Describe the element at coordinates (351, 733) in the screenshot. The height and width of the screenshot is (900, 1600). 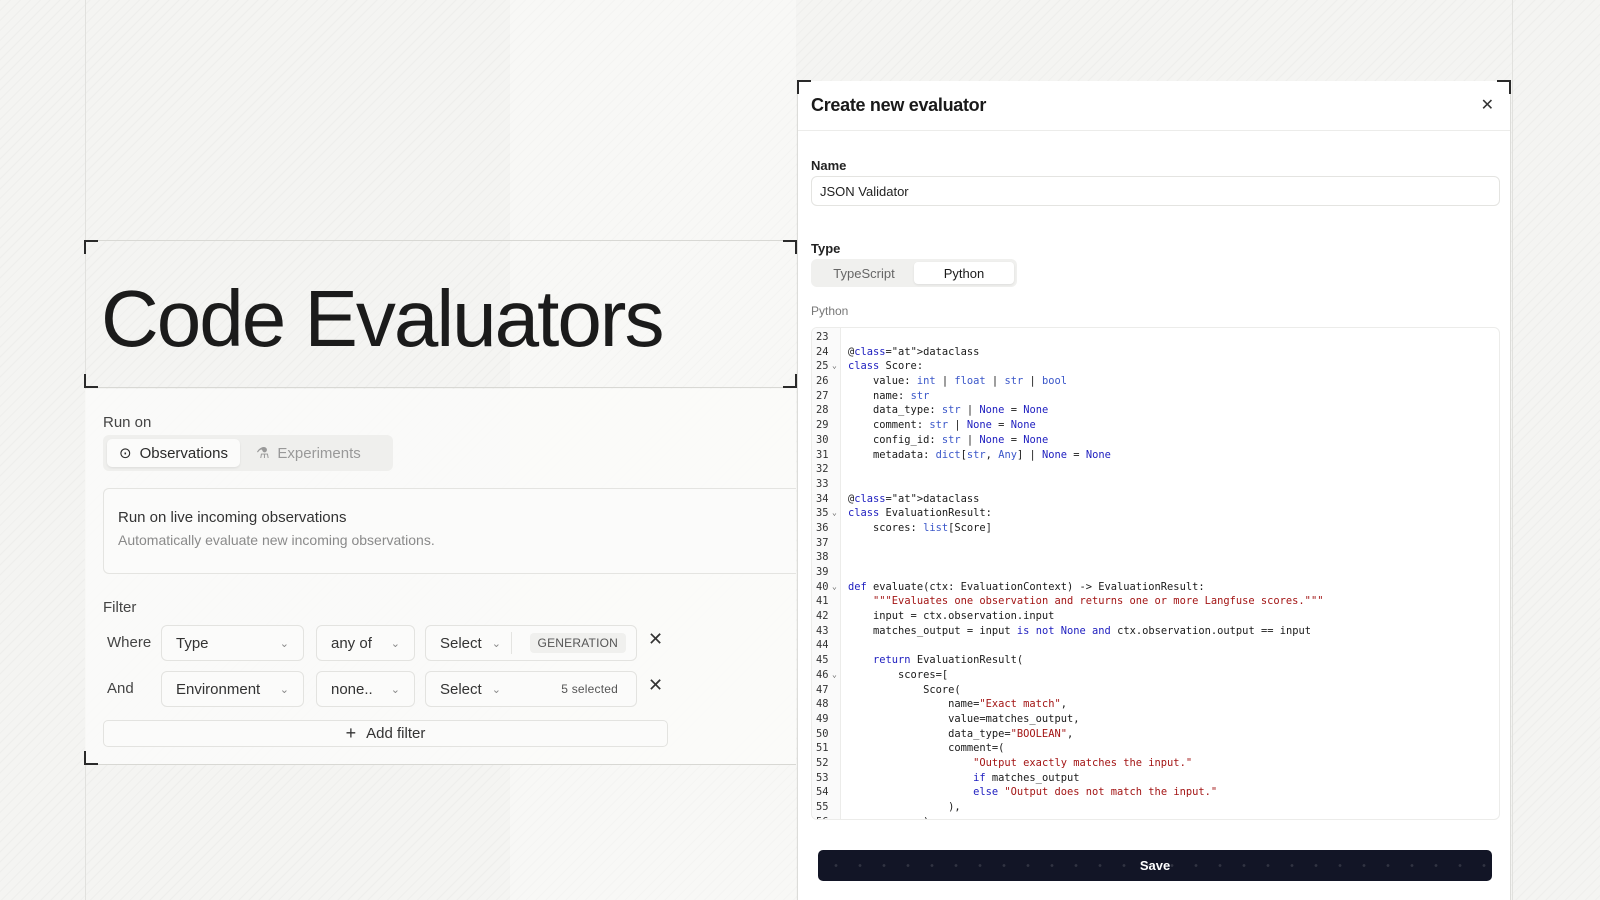
I see `plus-icon: +` at that location.